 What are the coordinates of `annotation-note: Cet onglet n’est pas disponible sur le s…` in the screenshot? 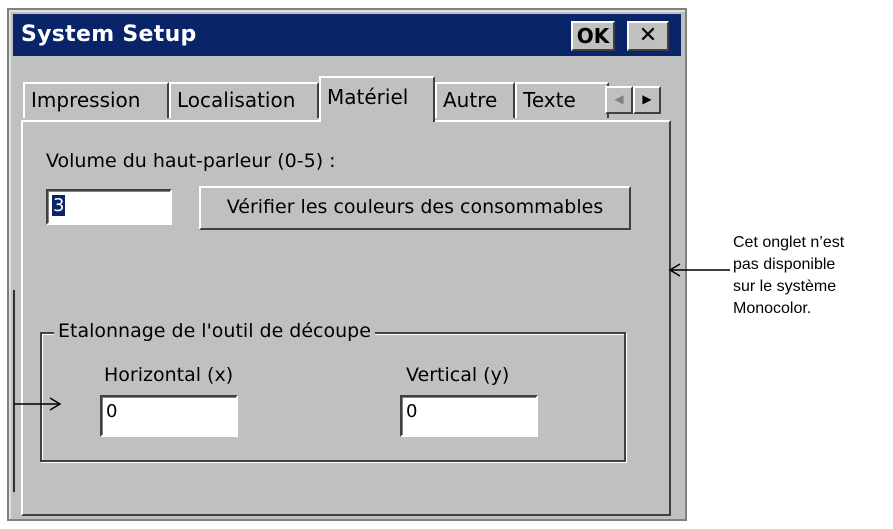 It's located at (788, 276).